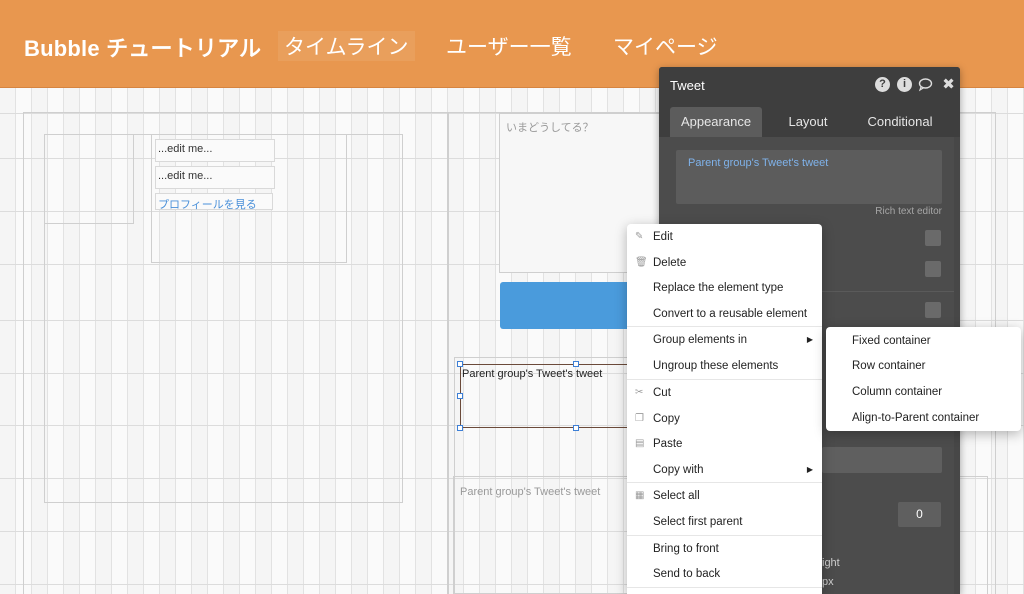 This screenshot has height=594, width=1024. Describe the element at coordinates (724, 496) in the screenshot. I see `menu-item-select-all: ▦ Select all` at that location.